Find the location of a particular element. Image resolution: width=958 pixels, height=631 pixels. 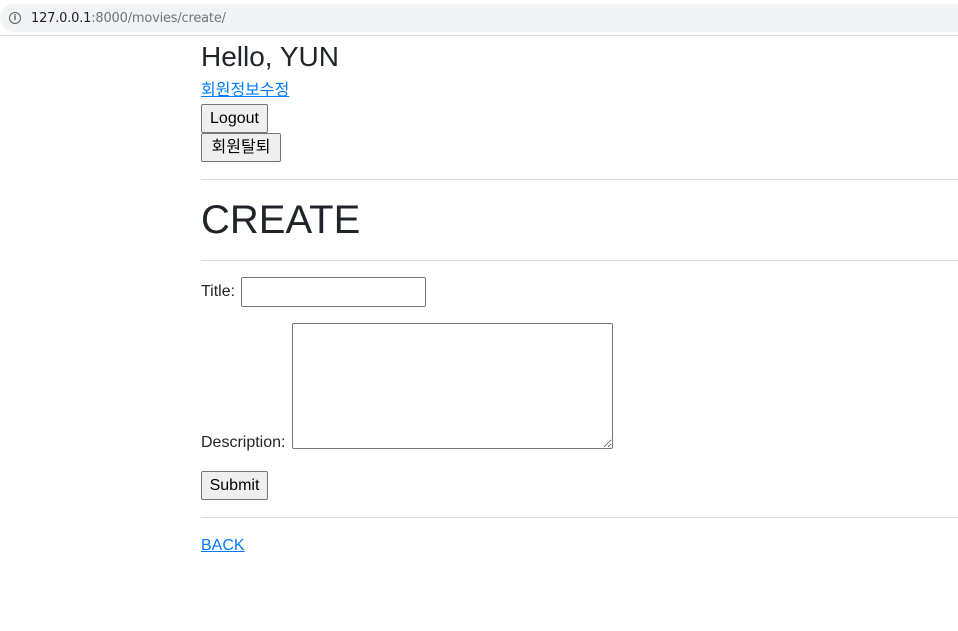

omnibox: i 127.0.0.1:8000/movies/create/ is located at coordinates (479, 18).